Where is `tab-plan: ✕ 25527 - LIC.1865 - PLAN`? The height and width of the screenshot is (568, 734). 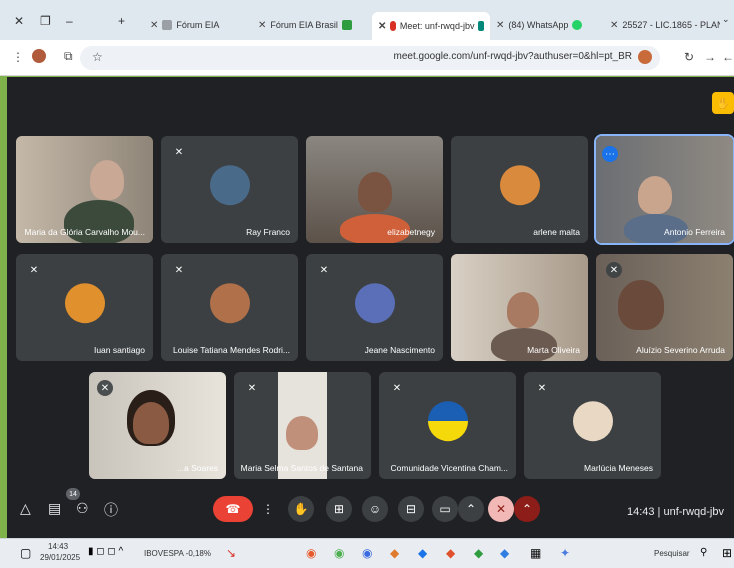 tab-plan: ✕ 25527 - LIC.1865 - PLAN is located at coordinates (665, 25).